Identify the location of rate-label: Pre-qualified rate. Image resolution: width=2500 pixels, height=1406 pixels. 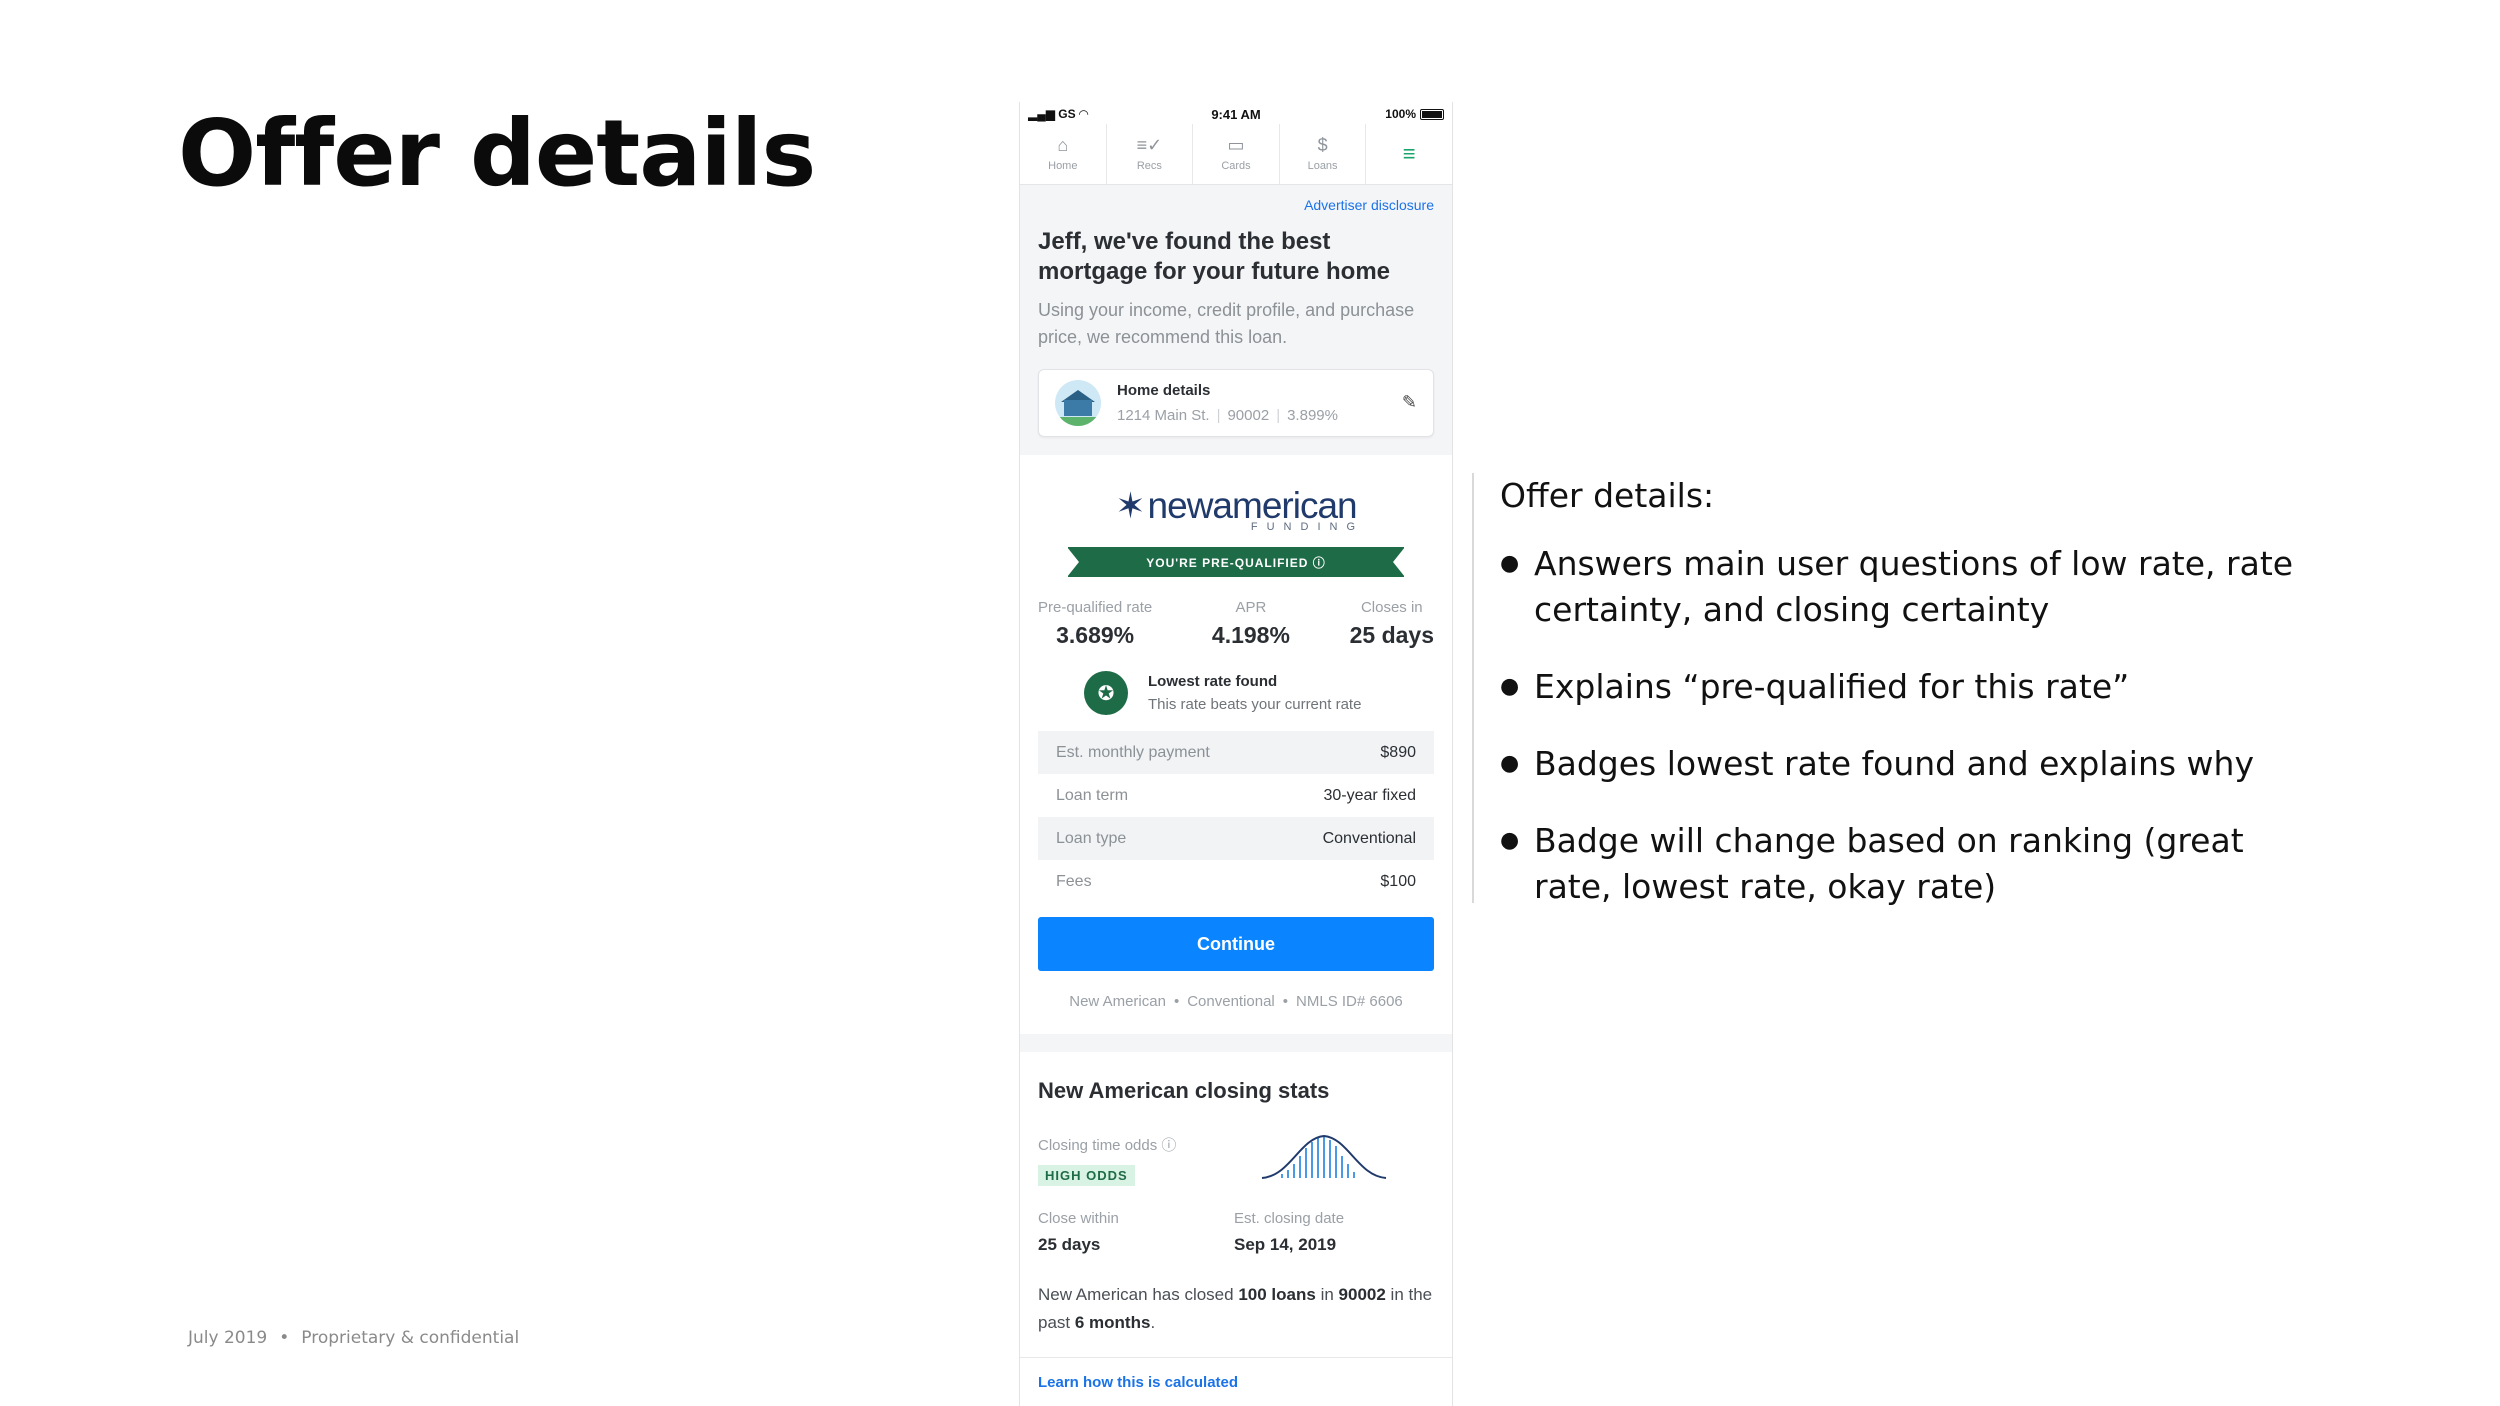
(1095, 607).